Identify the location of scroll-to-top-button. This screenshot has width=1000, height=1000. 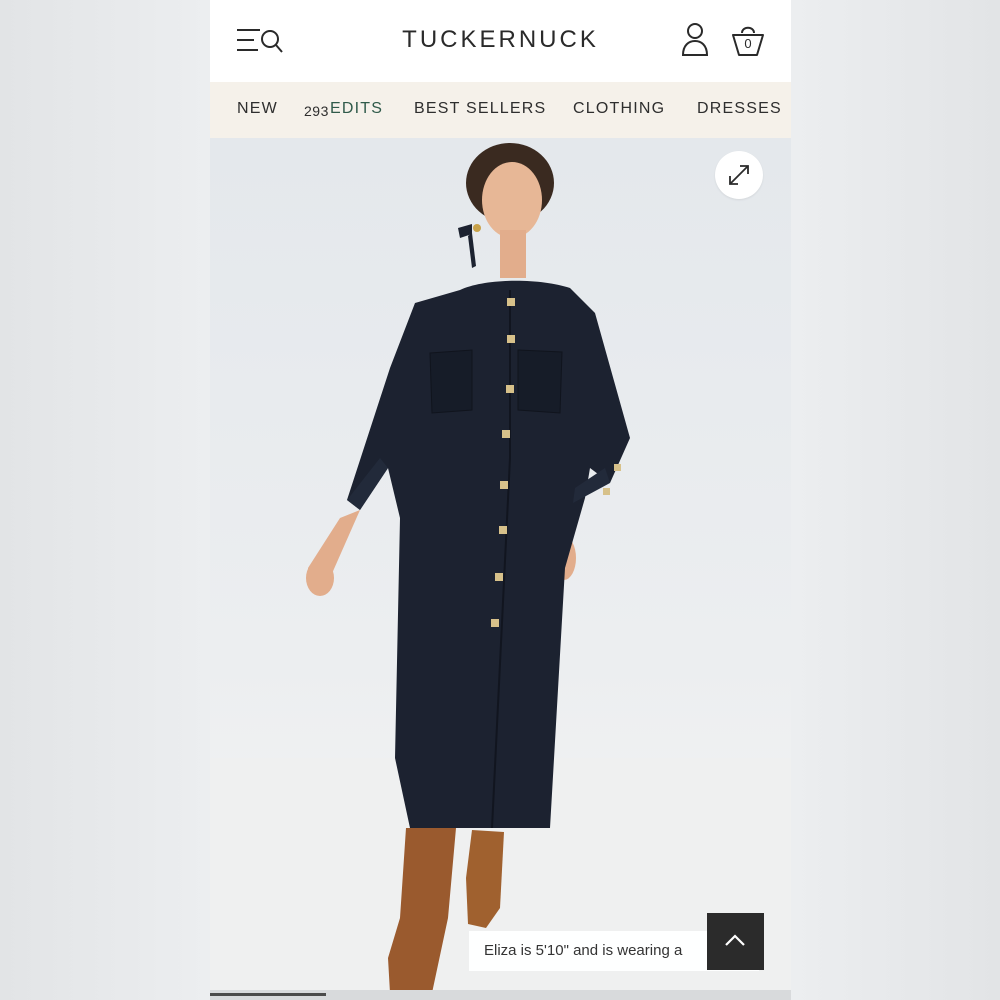
(735, 941).